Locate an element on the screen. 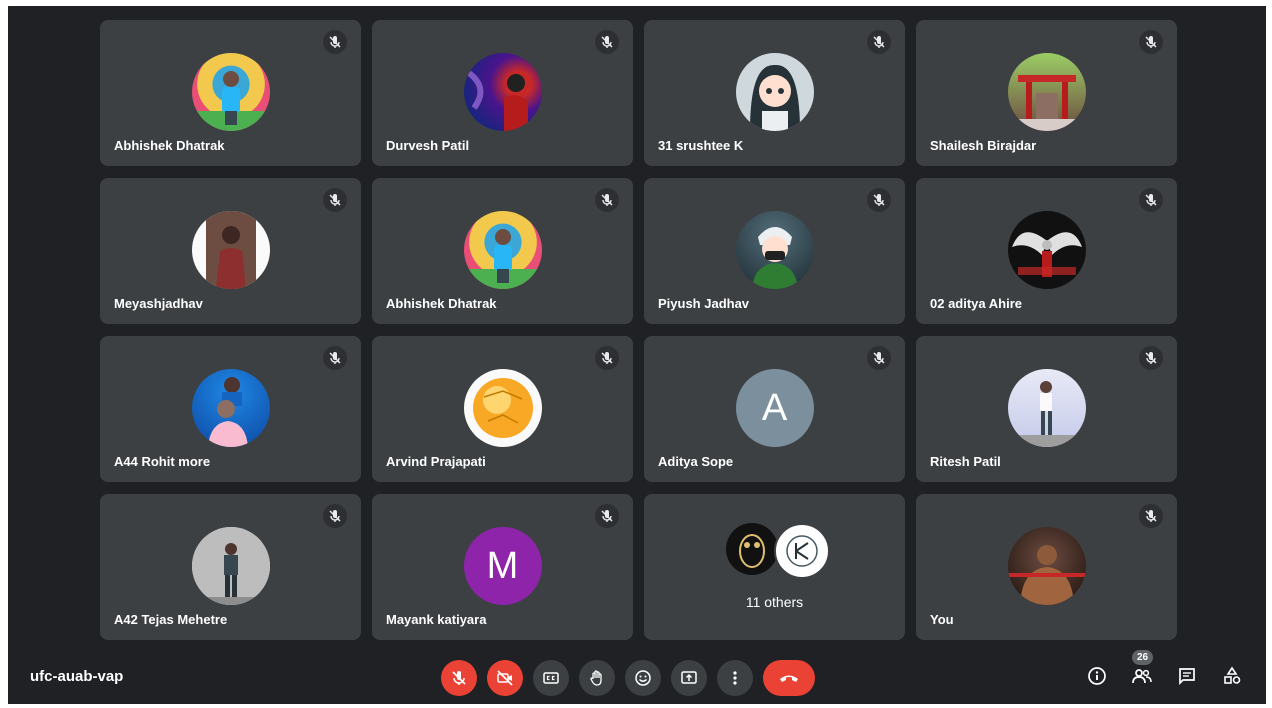  participant-name: Shailesh Birajdar is located at coordinates (983, 145).